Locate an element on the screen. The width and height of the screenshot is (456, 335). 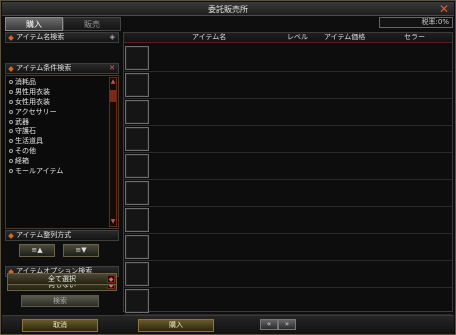
category-label: モールアイテム is located at coordinates (39, 171).